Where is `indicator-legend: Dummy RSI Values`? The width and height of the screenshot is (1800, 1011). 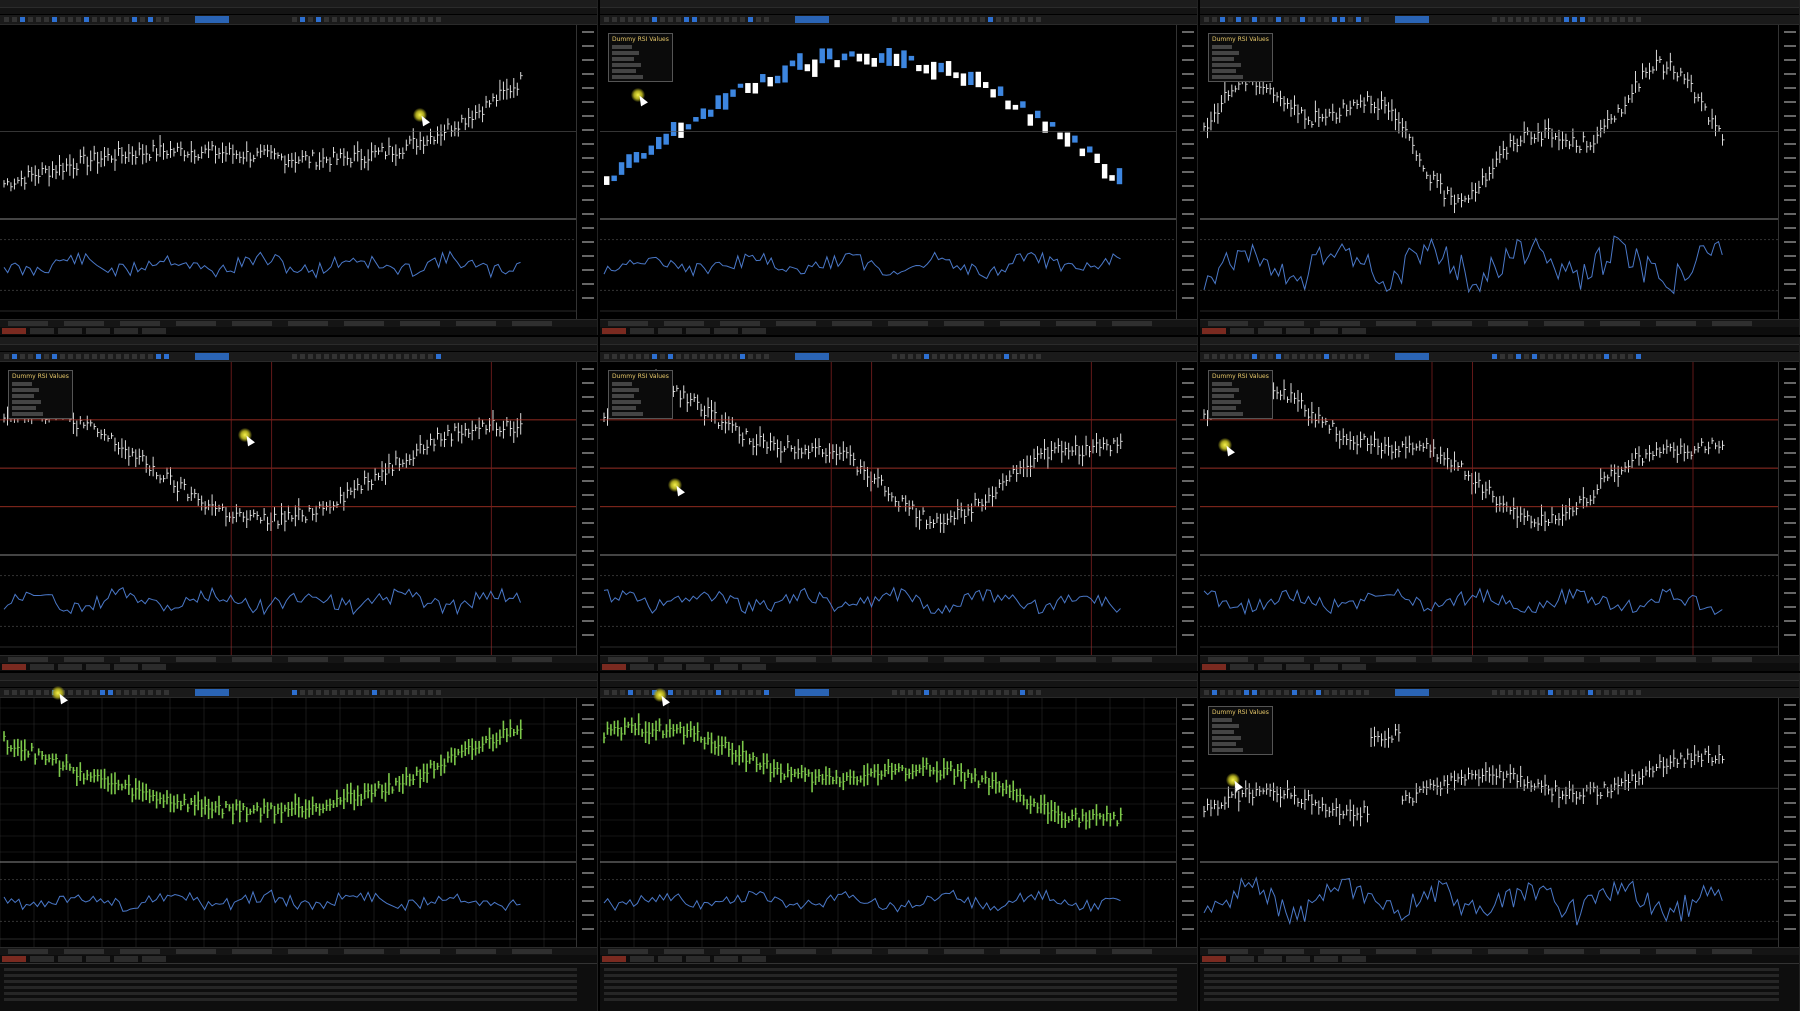 indicator-legend: Dummy RSI Values is located at coordinates (40, 394).